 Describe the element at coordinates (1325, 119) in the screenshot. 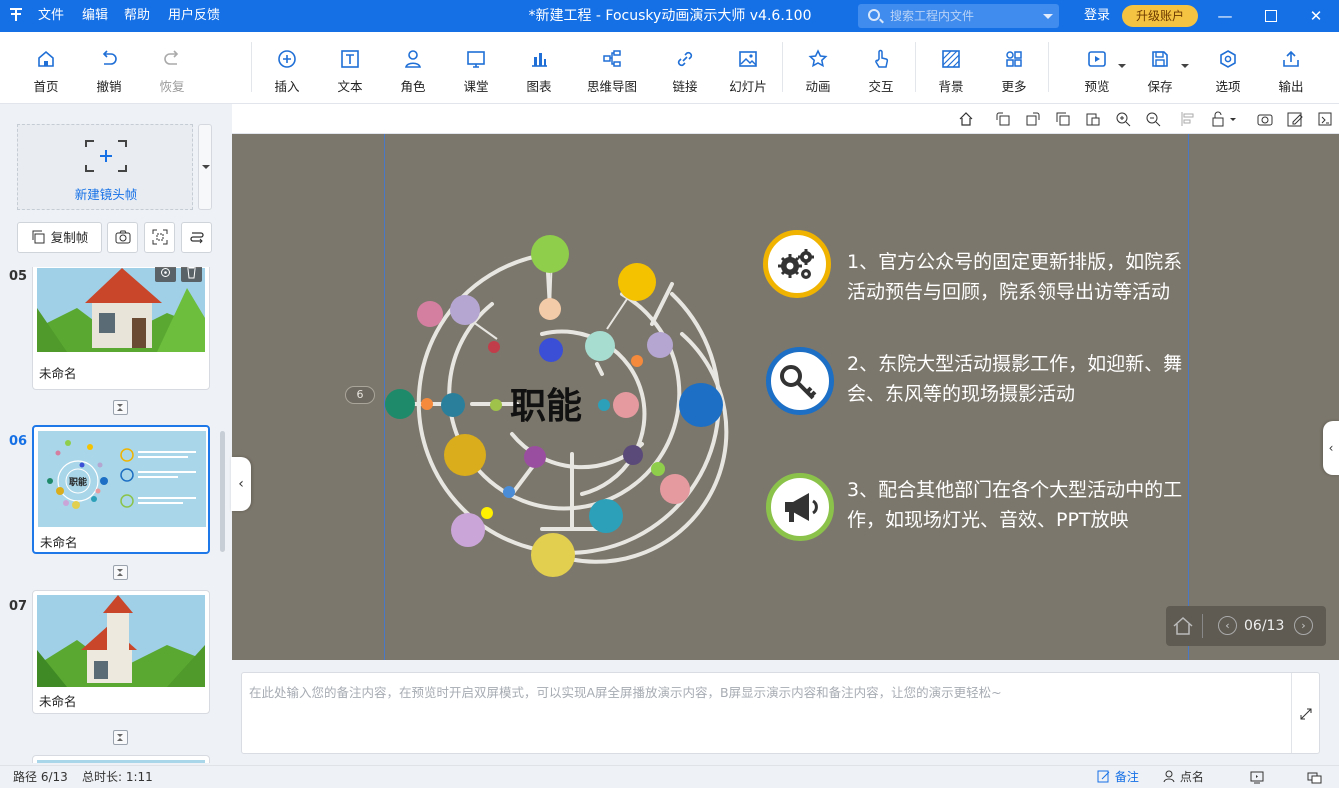

I see `crop-icon` at that location.